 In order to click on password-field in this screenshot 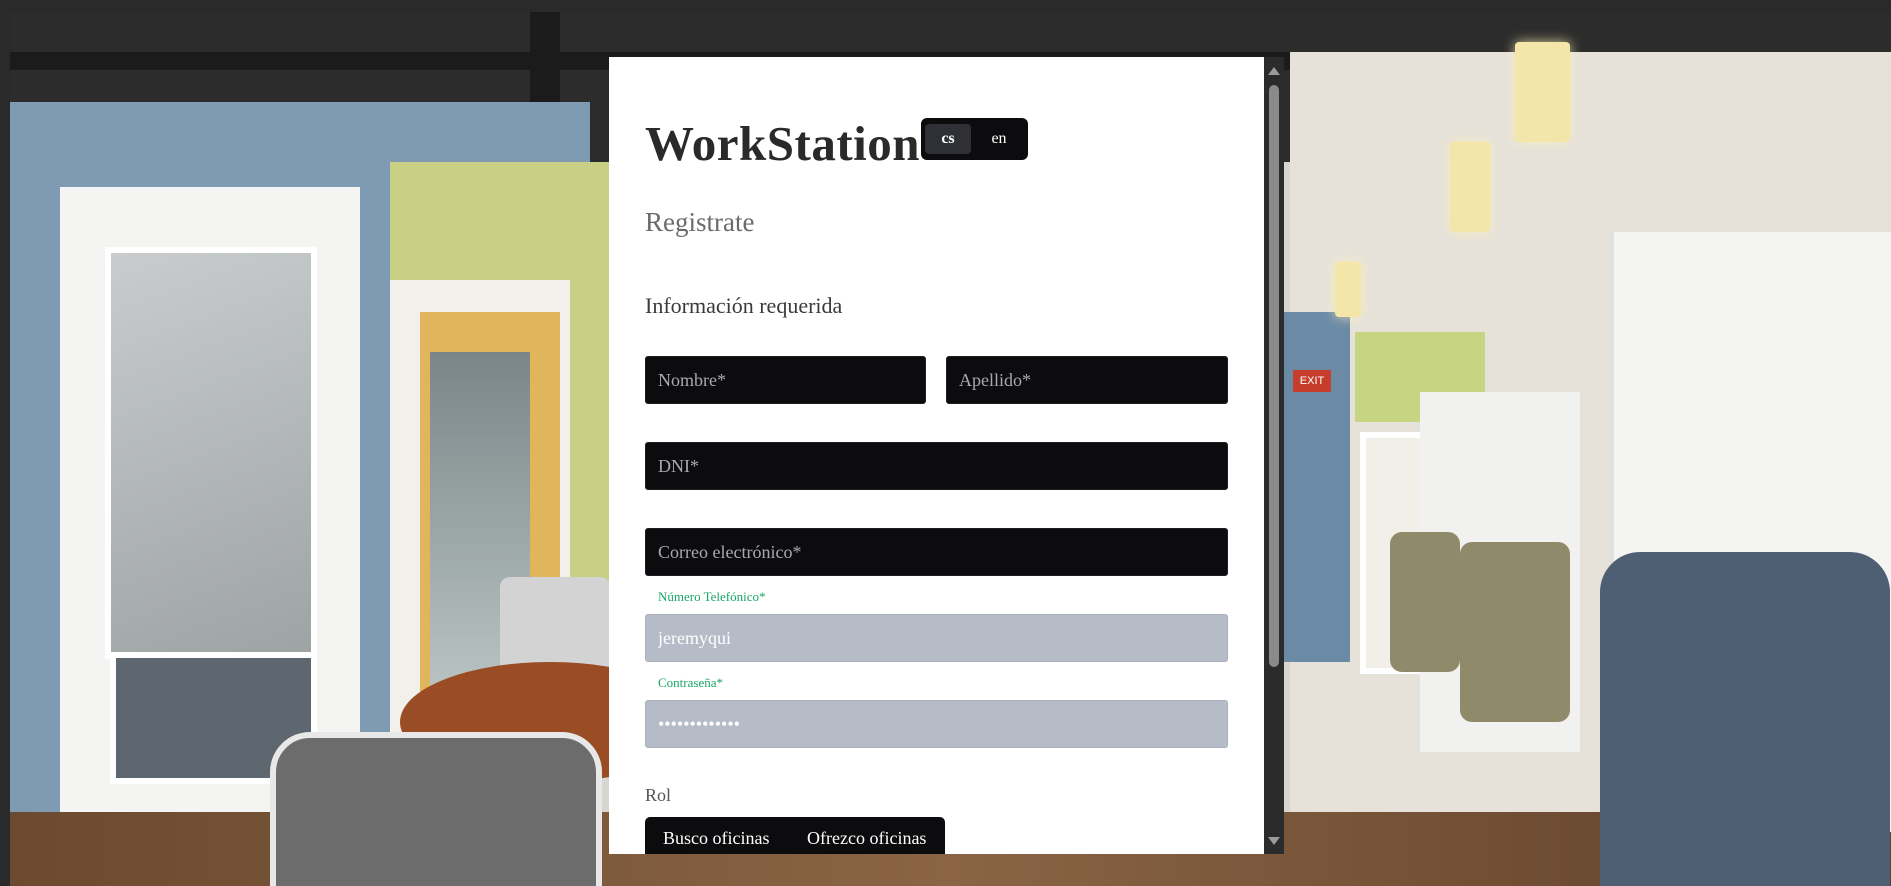, I will do `click(936, 724)`.